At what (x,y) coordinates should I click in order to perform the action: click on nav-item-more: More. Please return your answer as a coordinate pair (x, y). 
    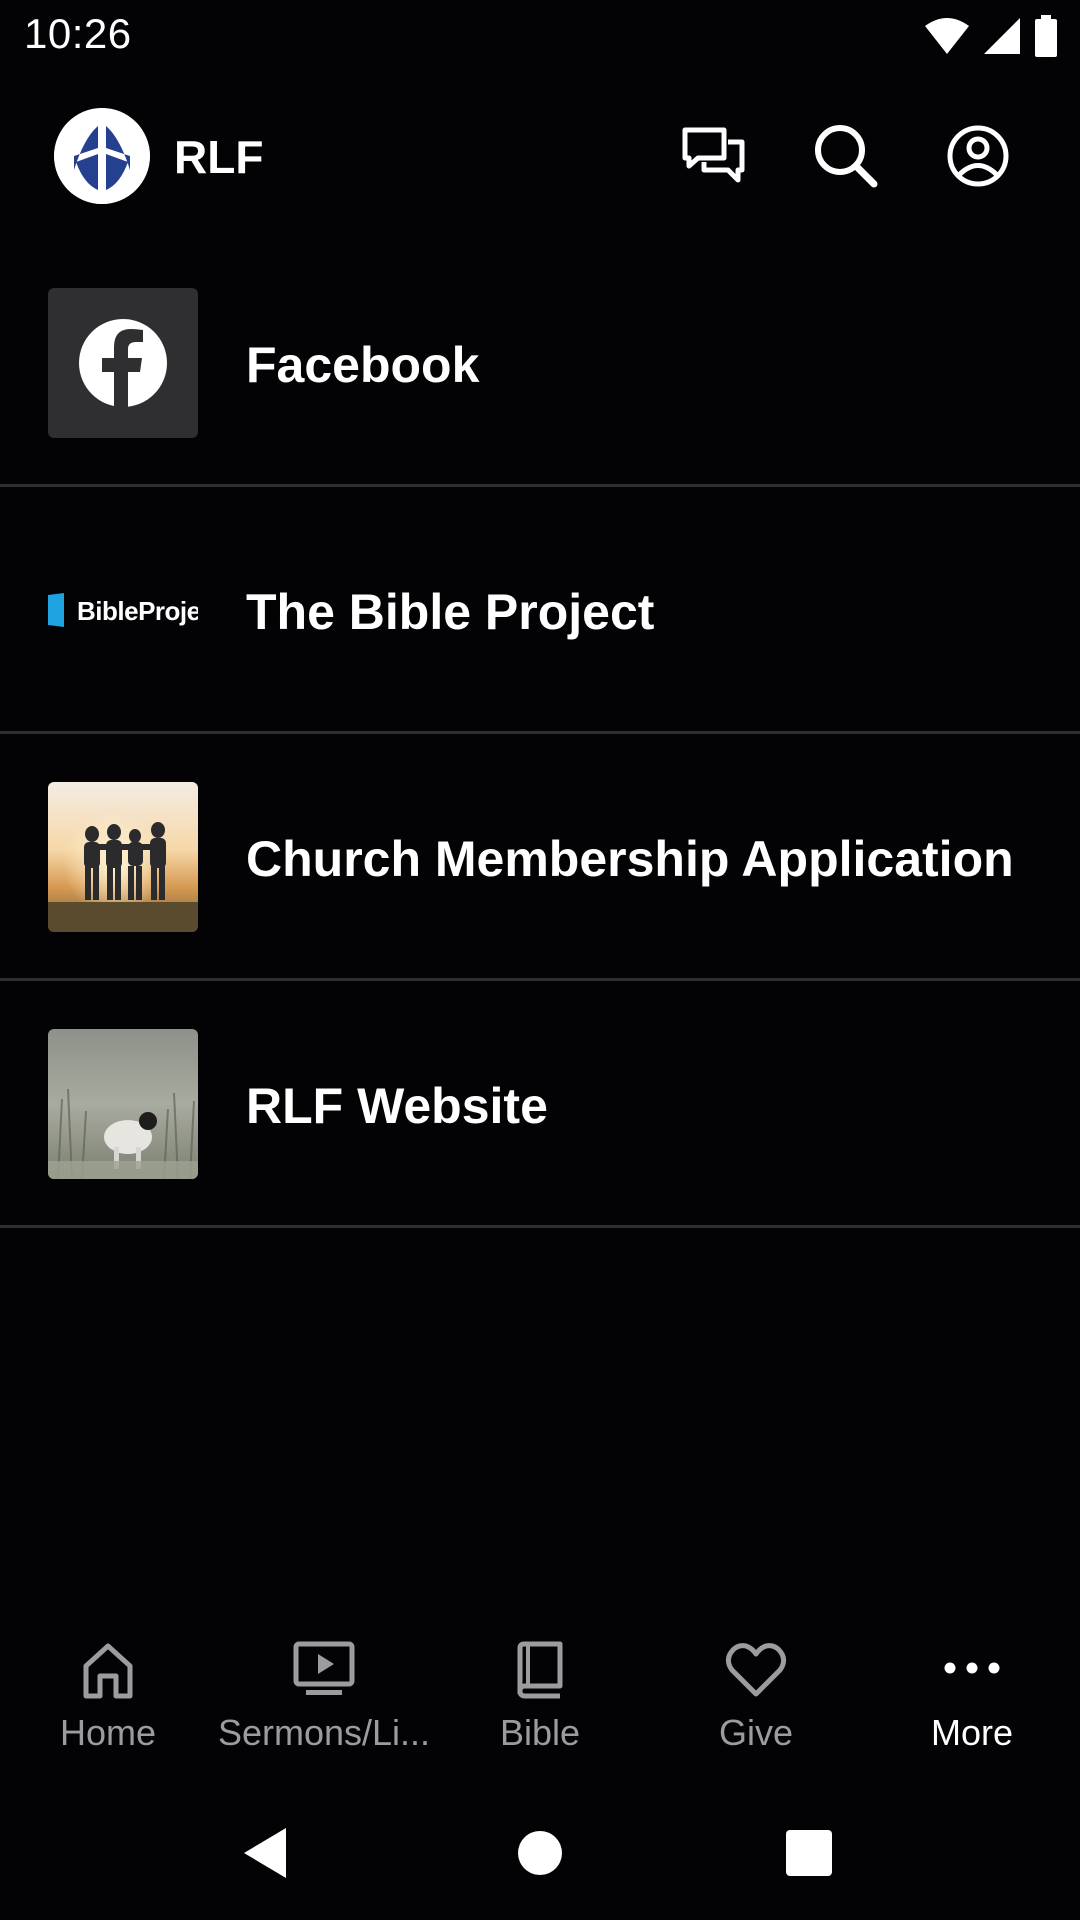
    Looking at the image, I should click on (972, 1695).